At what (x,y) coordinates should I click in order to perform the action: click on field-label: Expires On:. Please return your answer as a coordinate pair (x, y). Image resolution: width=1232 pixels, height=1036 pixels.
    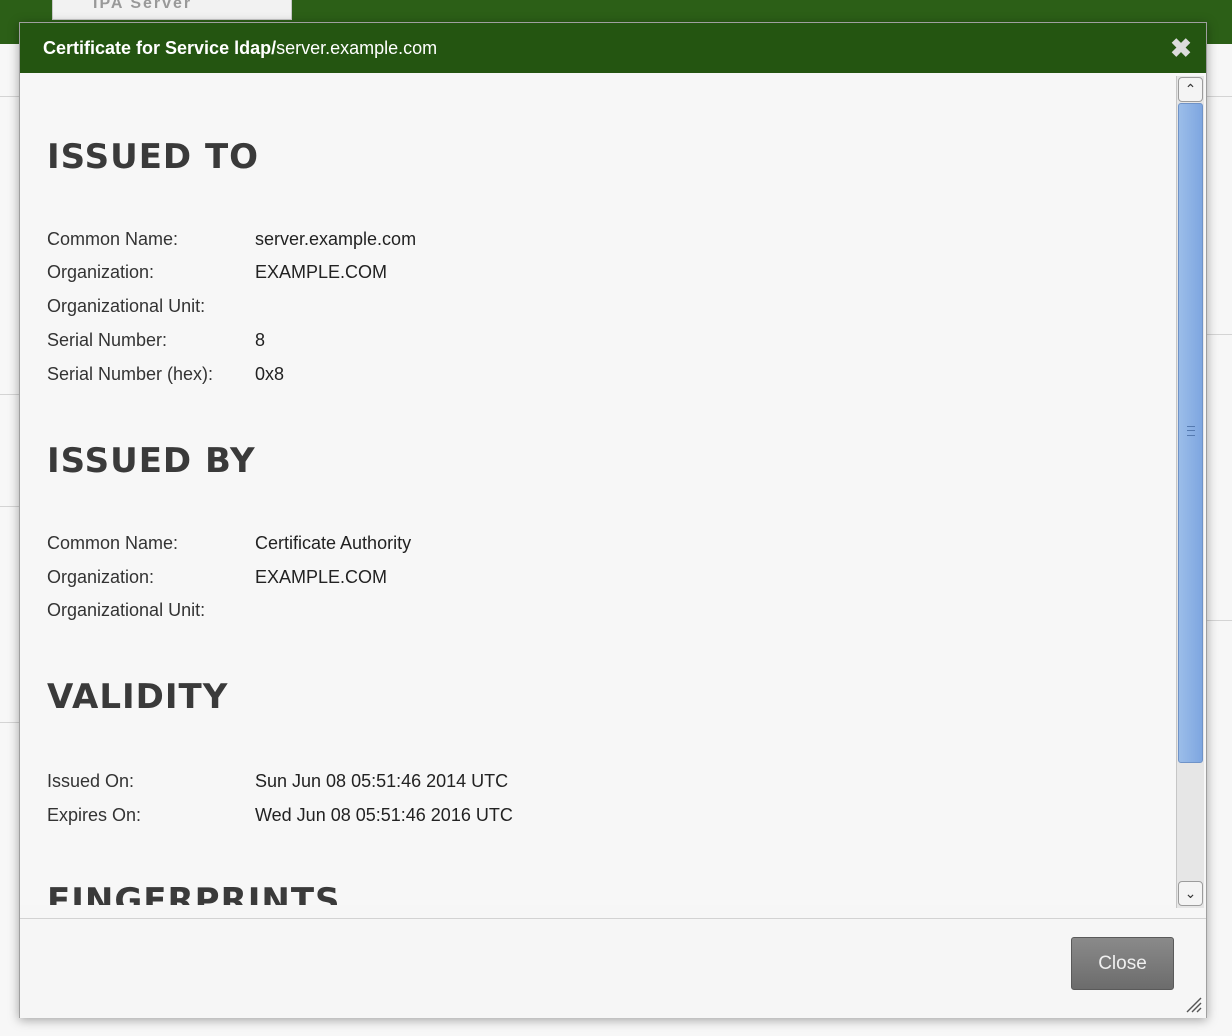
    Looking at the image, I should click on (94, 815).